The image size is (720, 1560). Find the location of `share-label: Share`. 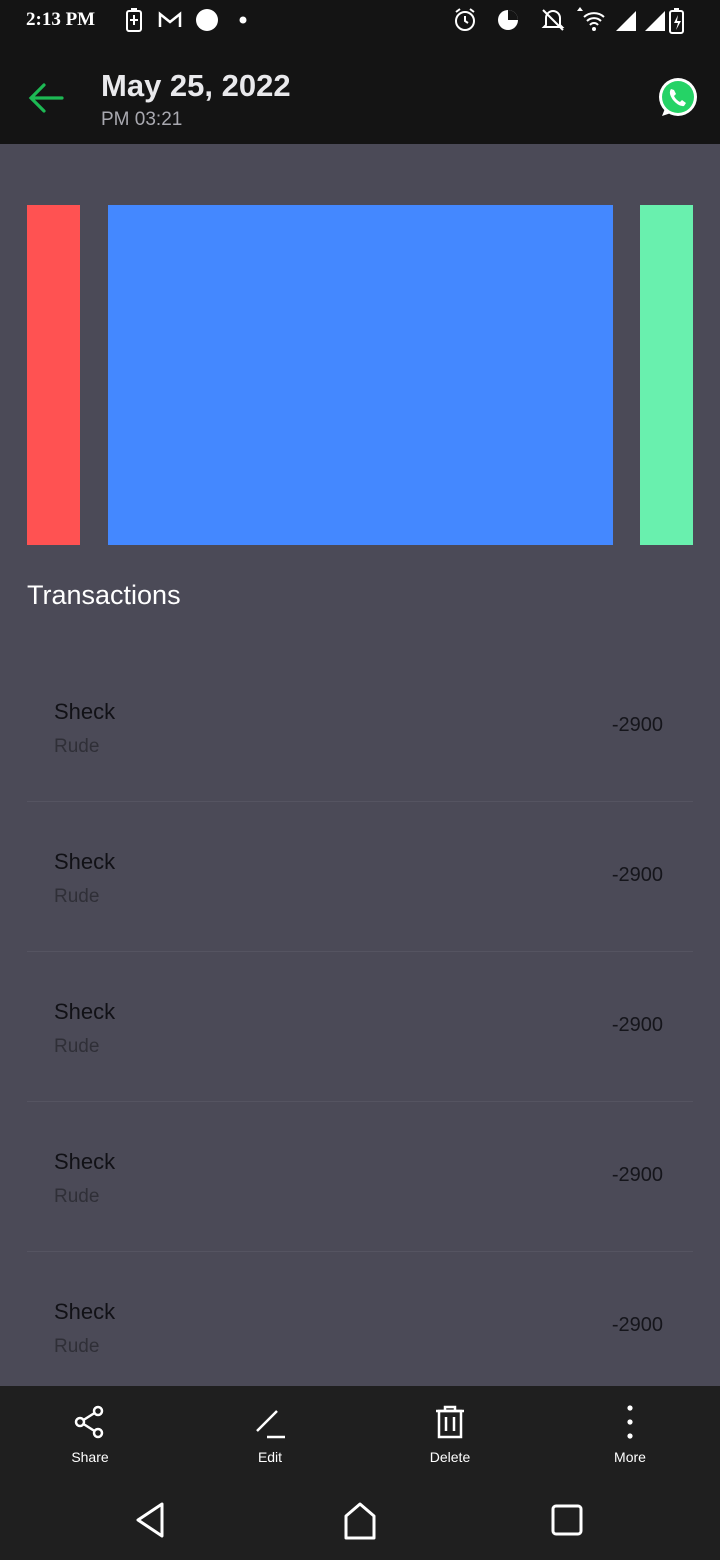

share-label: Share is located at coordinates (90, 1457).